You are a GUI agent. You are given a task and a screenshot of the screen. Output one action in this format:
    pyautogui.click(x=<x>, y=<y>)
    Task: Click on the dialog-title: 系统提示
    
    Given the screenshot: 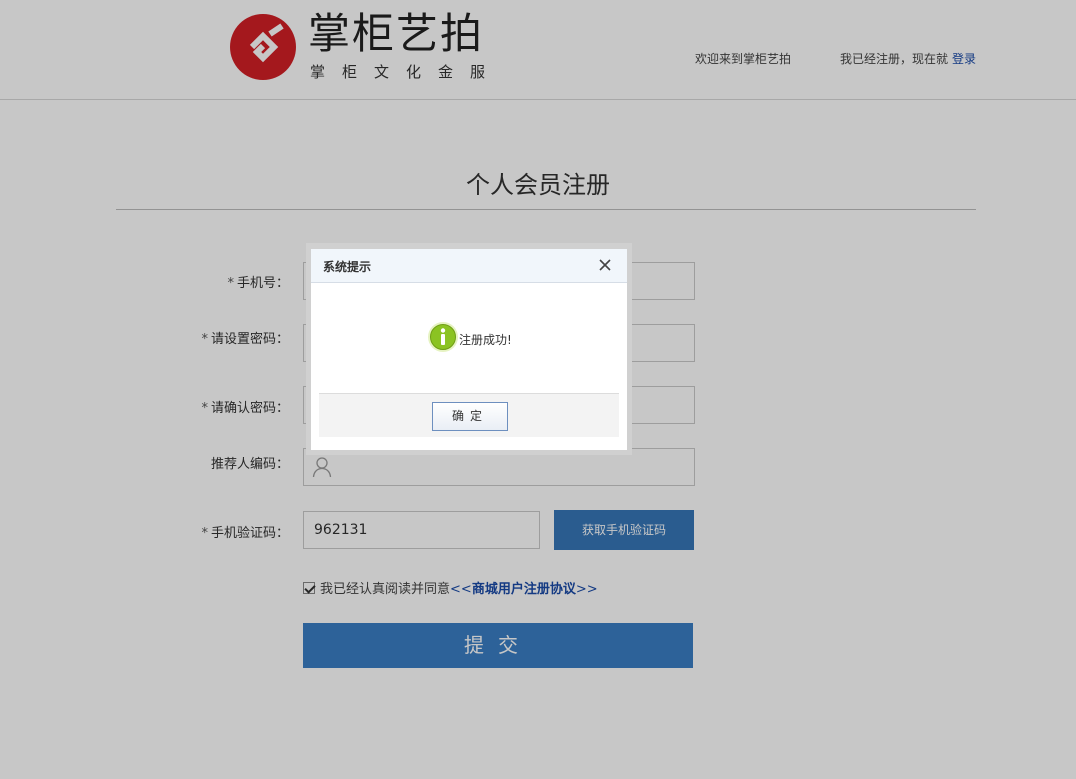 What is the action you would take?
    pyautogui.click(x=347, y=267)
    